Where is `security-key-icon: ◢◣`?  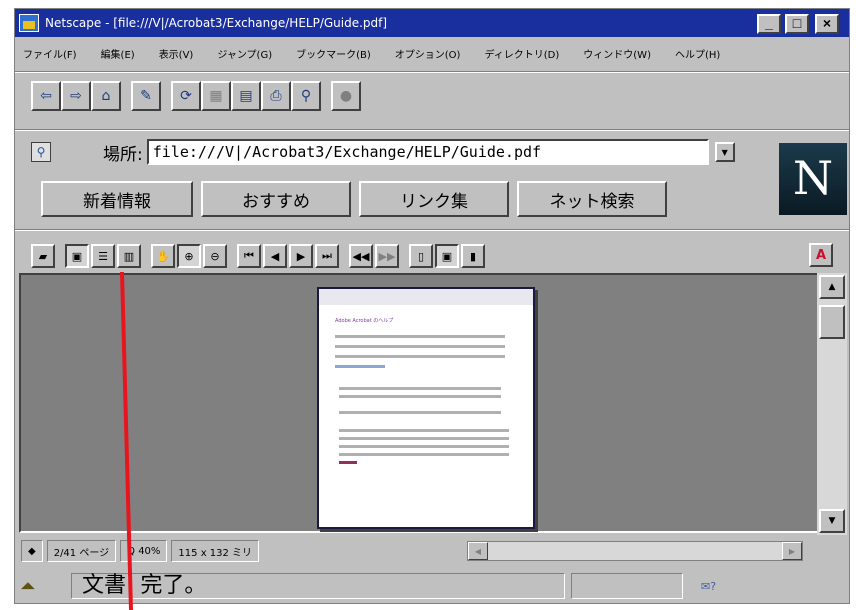
security-key-icon: ◢◣ is located at coordinates (41, 586).